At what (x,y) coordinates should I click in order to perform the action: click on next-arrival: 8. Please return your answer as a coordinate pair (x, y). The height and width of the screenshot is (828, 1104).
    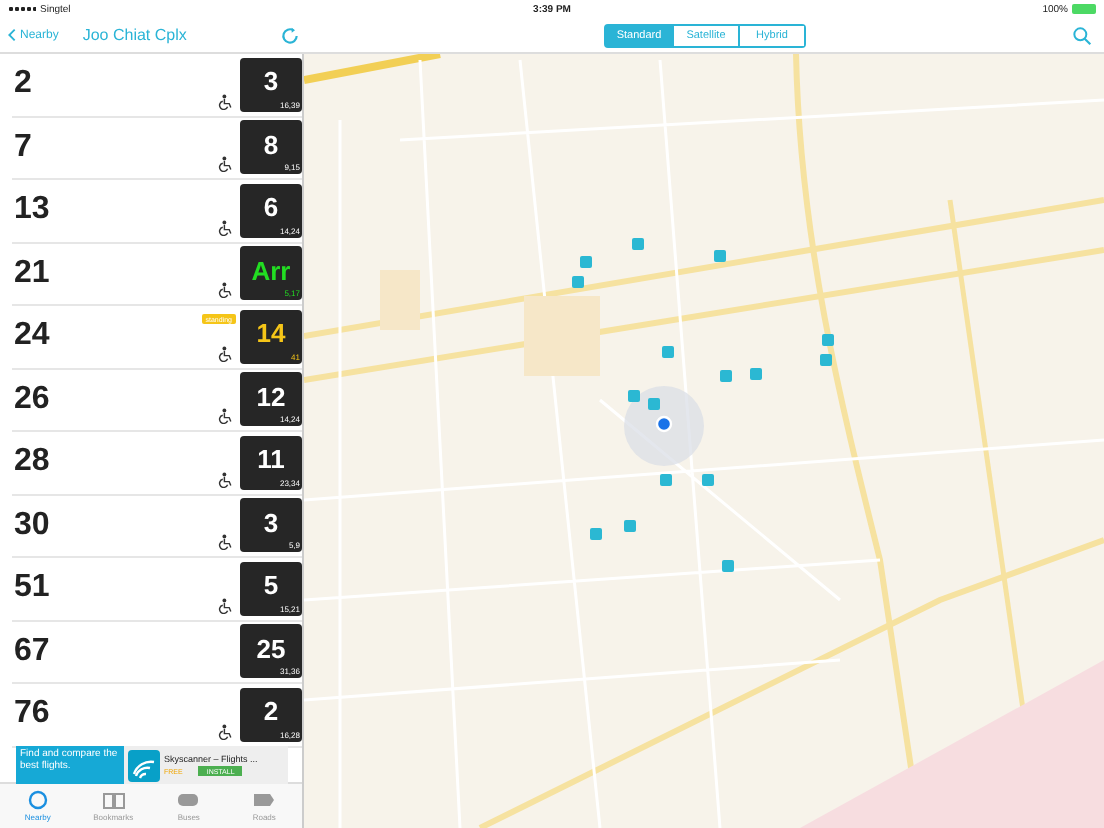
    Looking at the image, I should click on (271, 144).